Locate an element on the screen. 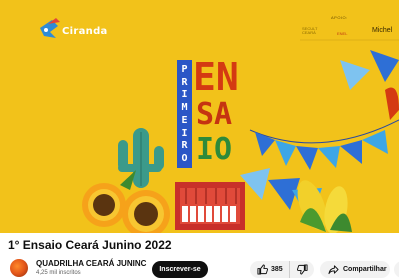 The image size is (399, 278). more-actions-button is located at coordinates (396, 269).